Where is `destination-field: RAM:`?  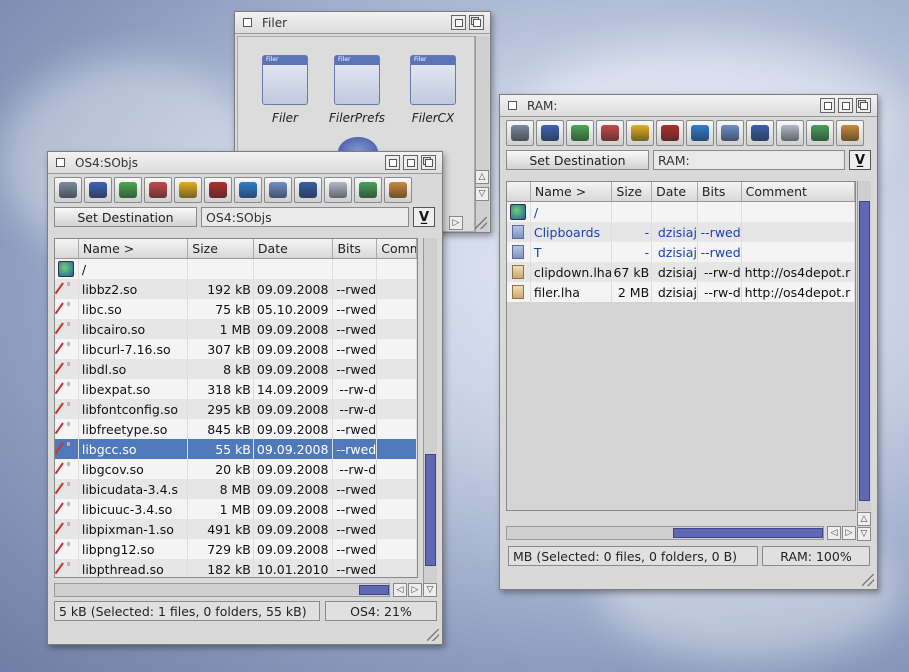 destination-field: RAM: is located at coordinates (749, 160).